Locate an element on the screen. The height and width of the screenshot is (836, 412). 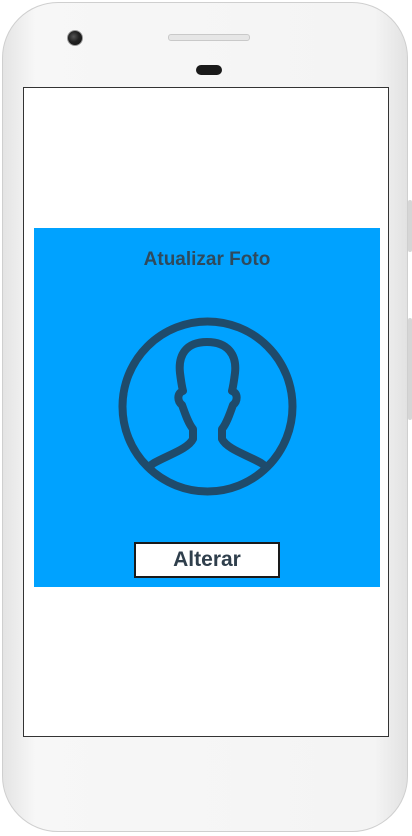
change-photo-button: Alterar is located at coordinates (207, 560).